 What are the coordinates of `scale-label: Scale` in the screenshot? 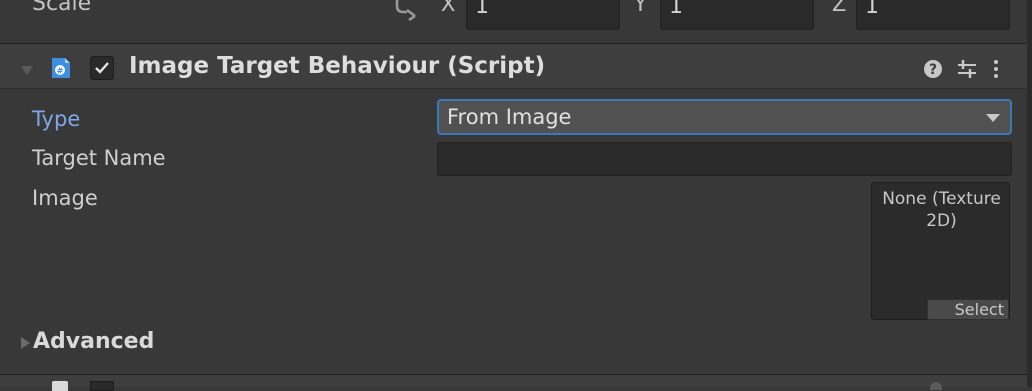 It's located at (62, 8).